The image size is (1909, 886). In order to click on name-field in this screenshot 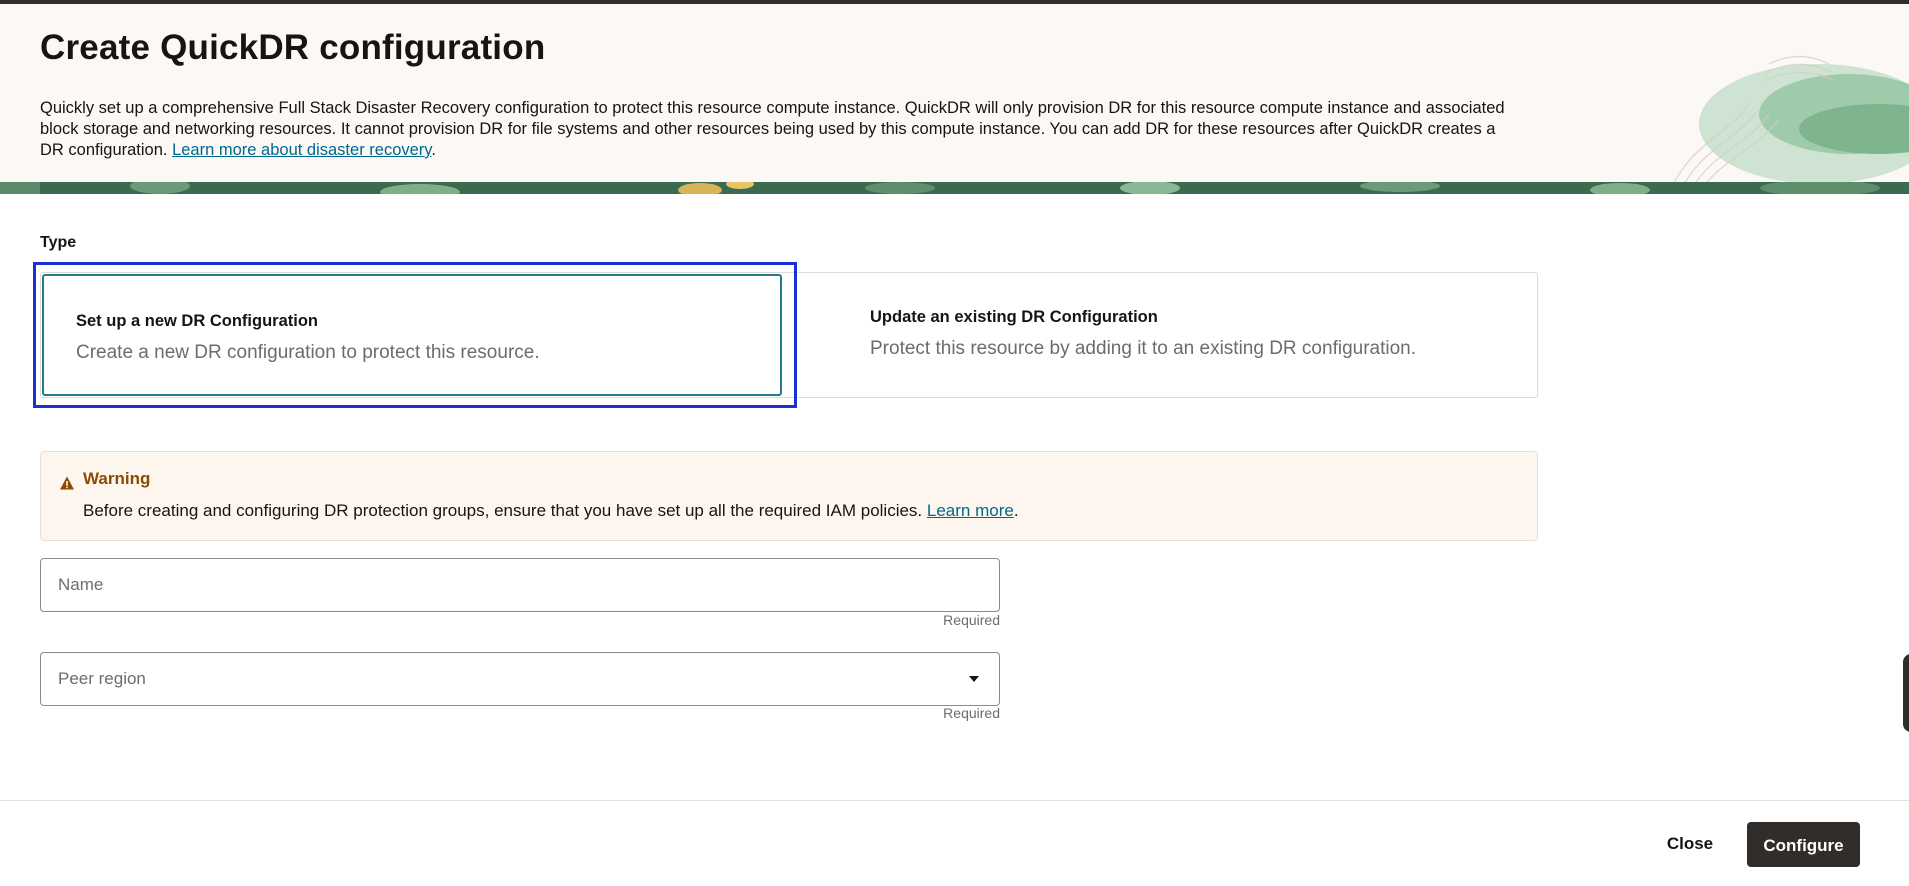, I will do `click(520, 585)`.